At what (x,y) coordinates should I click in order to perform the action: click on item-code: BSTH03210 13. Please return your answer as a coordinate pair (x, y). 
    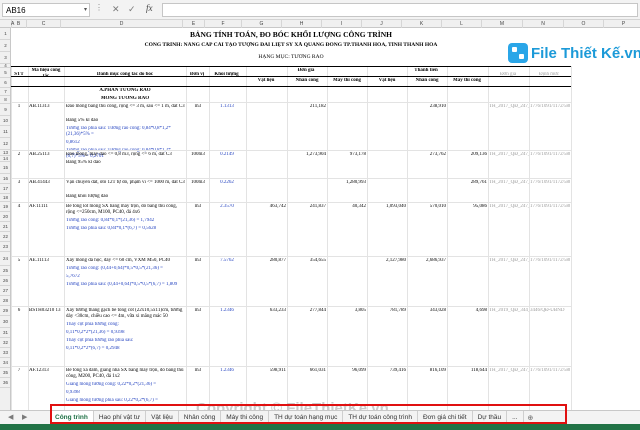
    Looking at the image, I should click on (45, 310).